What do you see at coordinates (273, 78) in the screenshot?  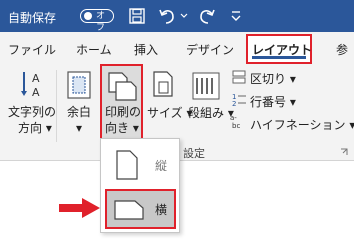 I see `breaks-label: 区切り ▾` at bounding box center [273, 78].